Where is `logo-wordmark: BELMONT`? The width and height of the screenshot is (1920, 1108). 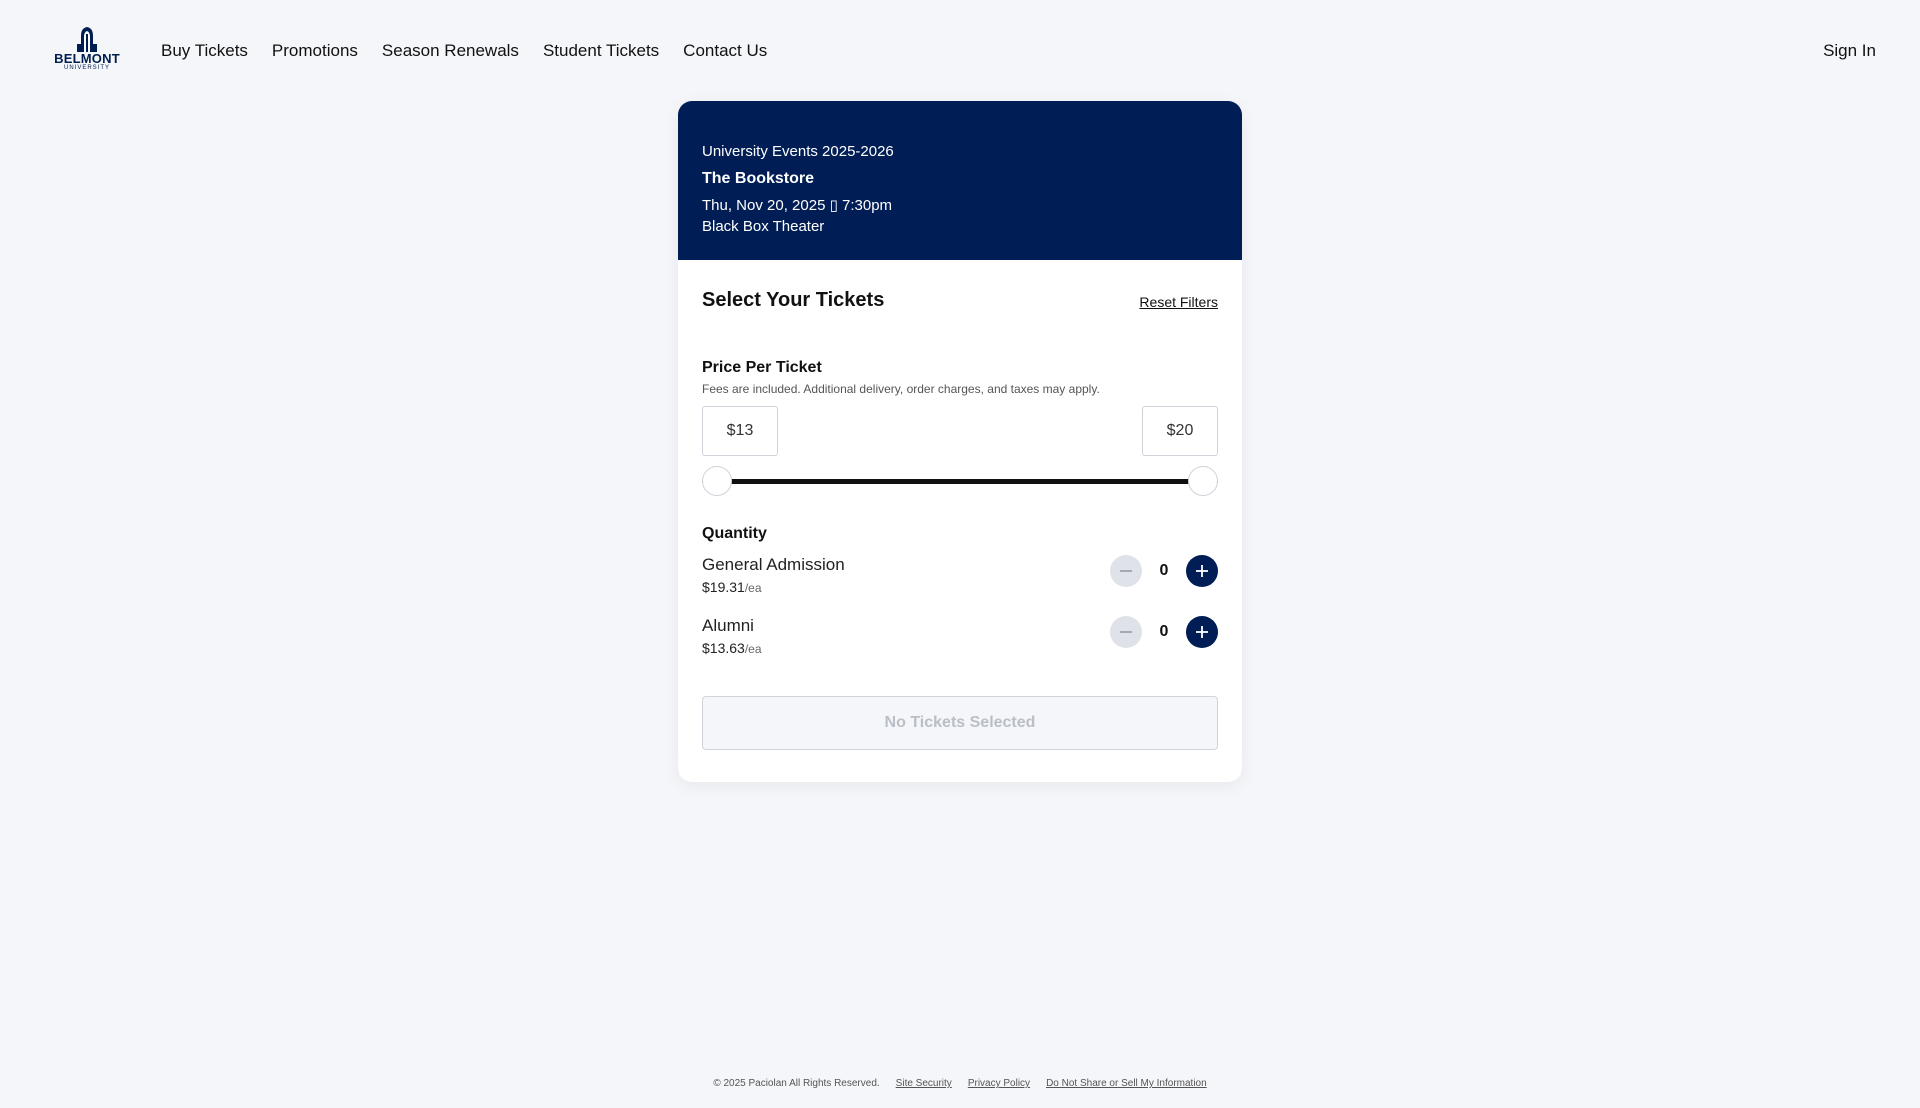 logo-wordmark: BELMONT is located at coordinates (87, 58).